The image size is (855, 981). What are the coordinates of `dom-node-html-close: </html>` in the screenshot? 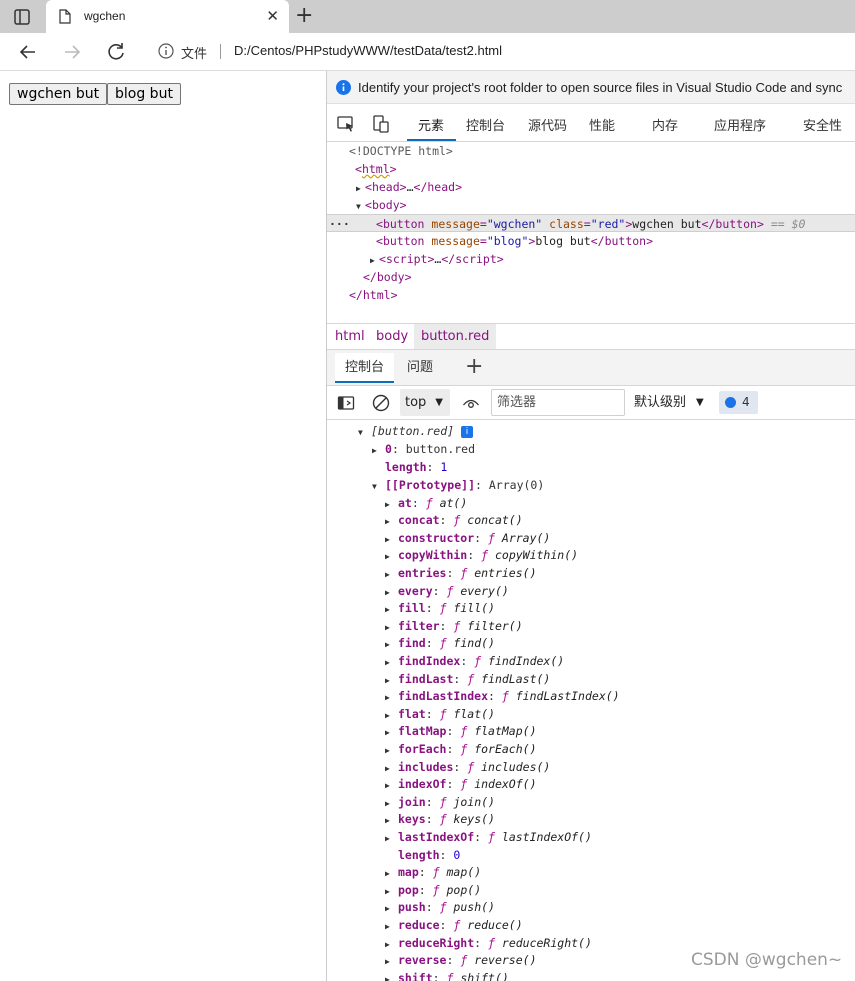 It's located at (591, 295).